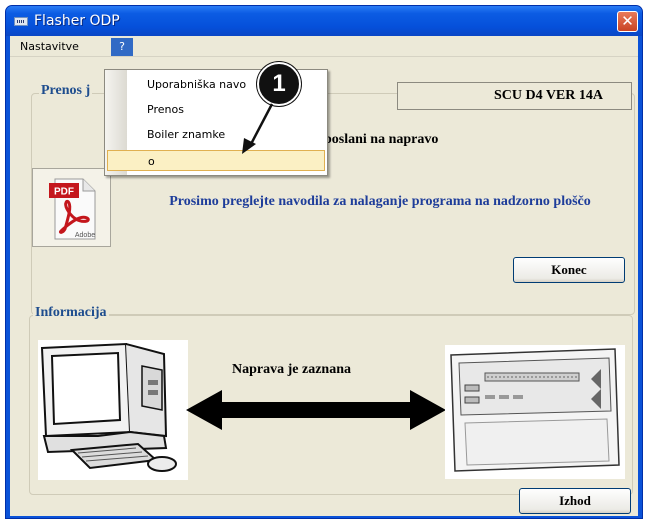  I want to click on menu-item-about: o, so click(216, 160).